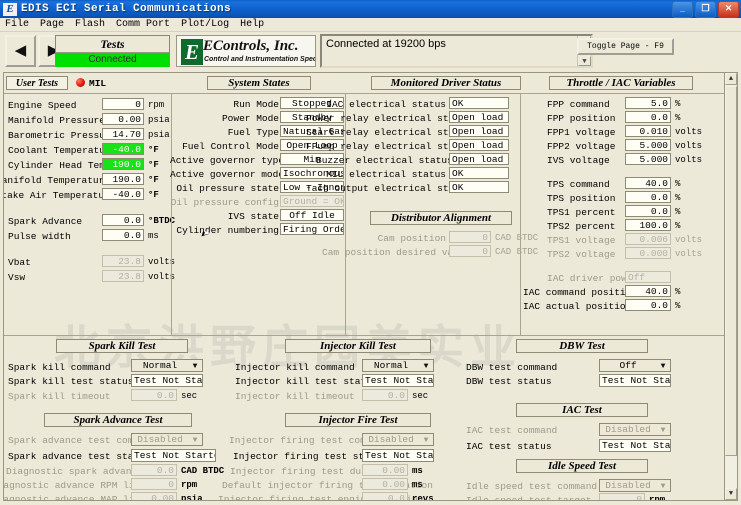 This screenshot has width=741, height=505. What do you see at coordinates (227, 160) in the screenshot?
I see `label-active-governor-type: Active governor type` at bounding box center [227, 160].